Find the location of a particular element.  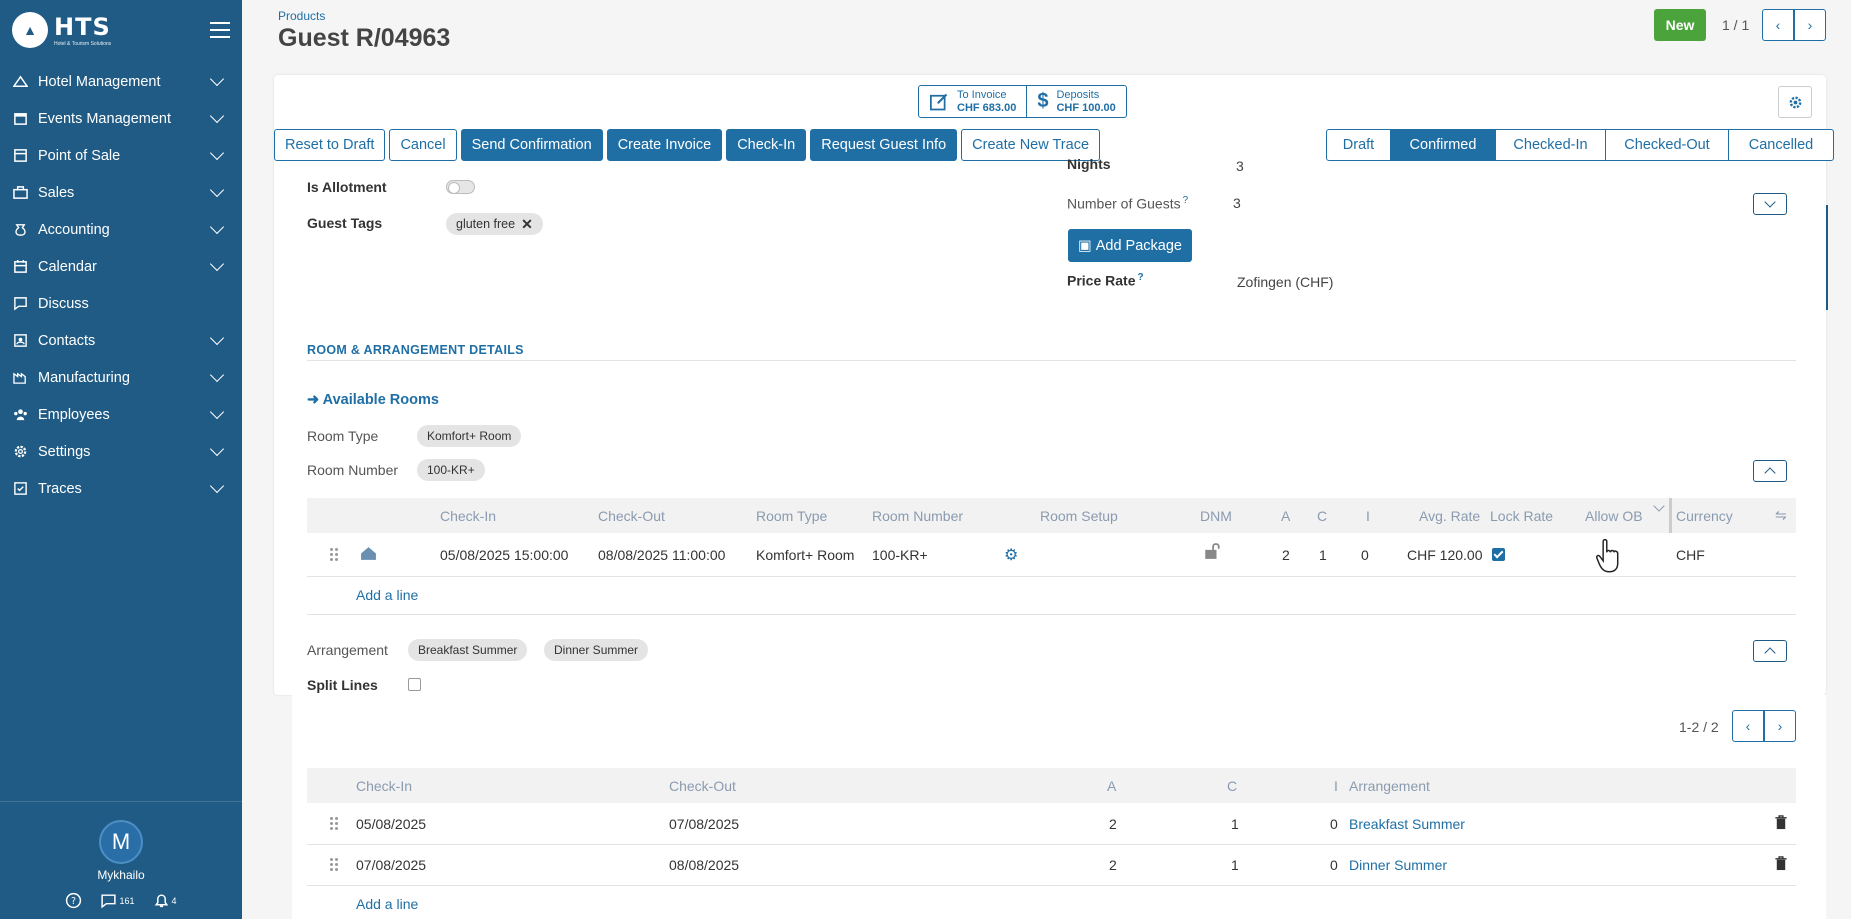

arrangement-tag: Breakfast Summer is located at coordinates (468, 650).